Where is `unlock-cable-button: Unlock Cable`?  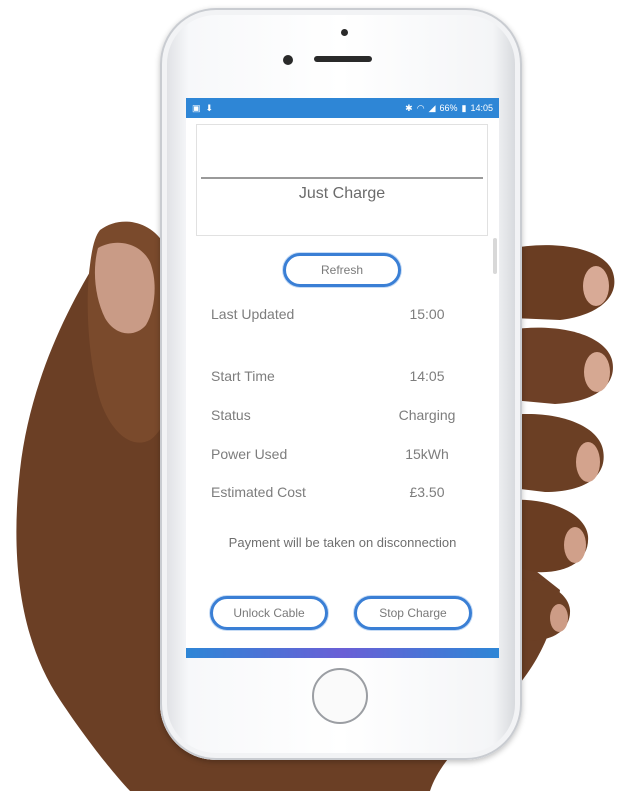 unlock-cable-button: Unlock Cable is located at coordinates (269, 613).